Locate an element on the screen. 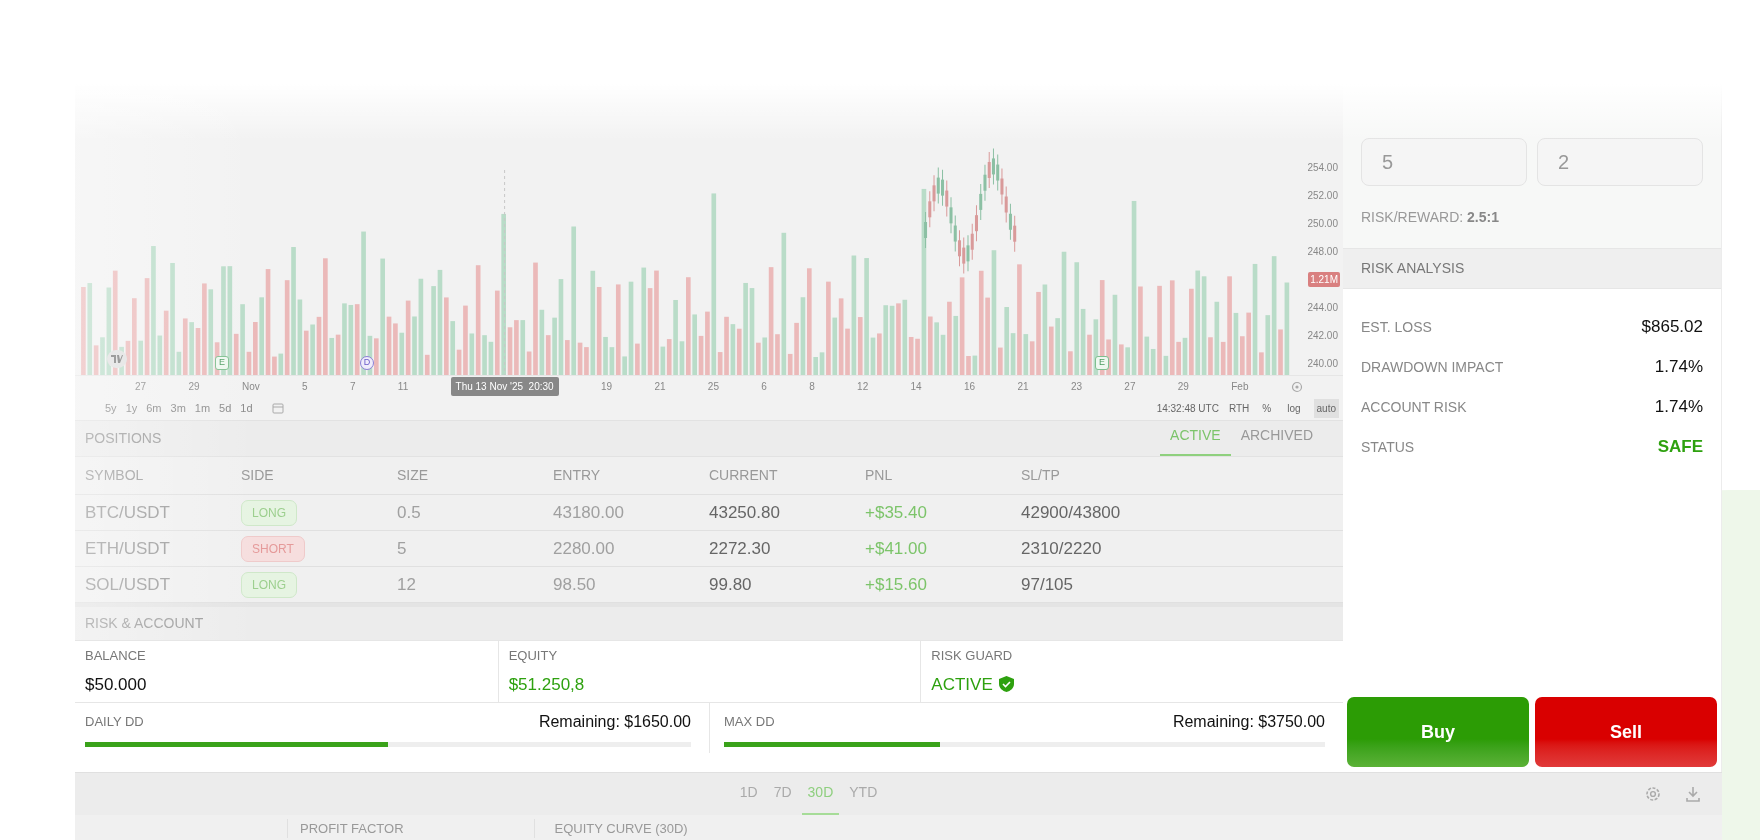 This screenshot has width=1760, height=840. range-button: 1m is located at coordinates (202, 408).